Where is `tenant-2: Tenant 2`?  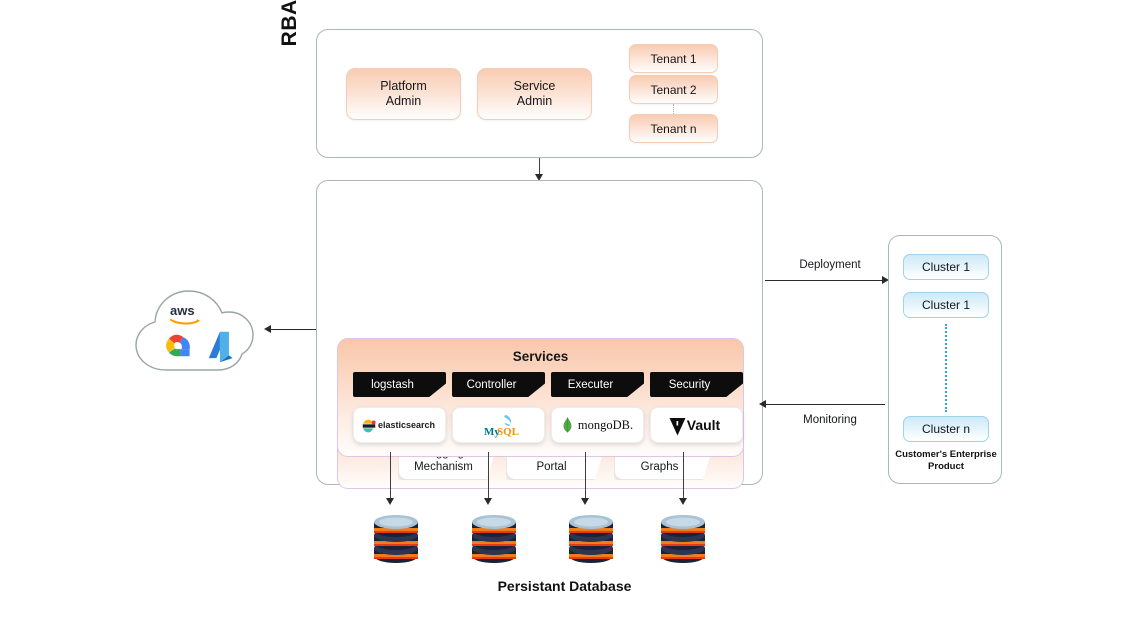 tenant-2: Tenant 2 is located at coordinates (673, 89).